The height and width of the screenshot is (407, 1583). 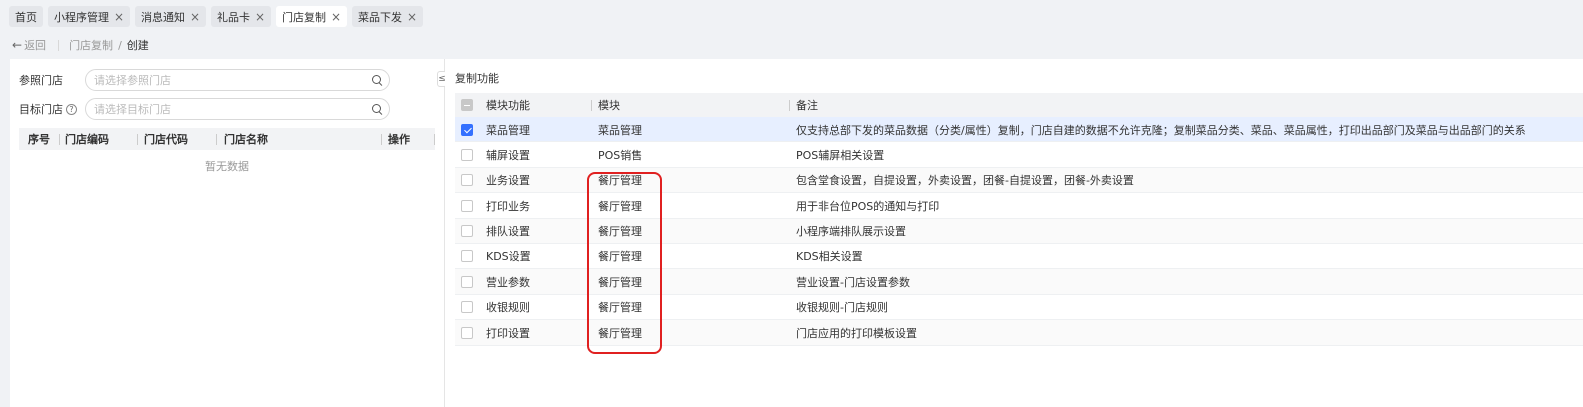 What do you see at coordinates (41, 109) in the screenshot?
I see `target-store-label: 目标门店` at bounding box center [41, 109].